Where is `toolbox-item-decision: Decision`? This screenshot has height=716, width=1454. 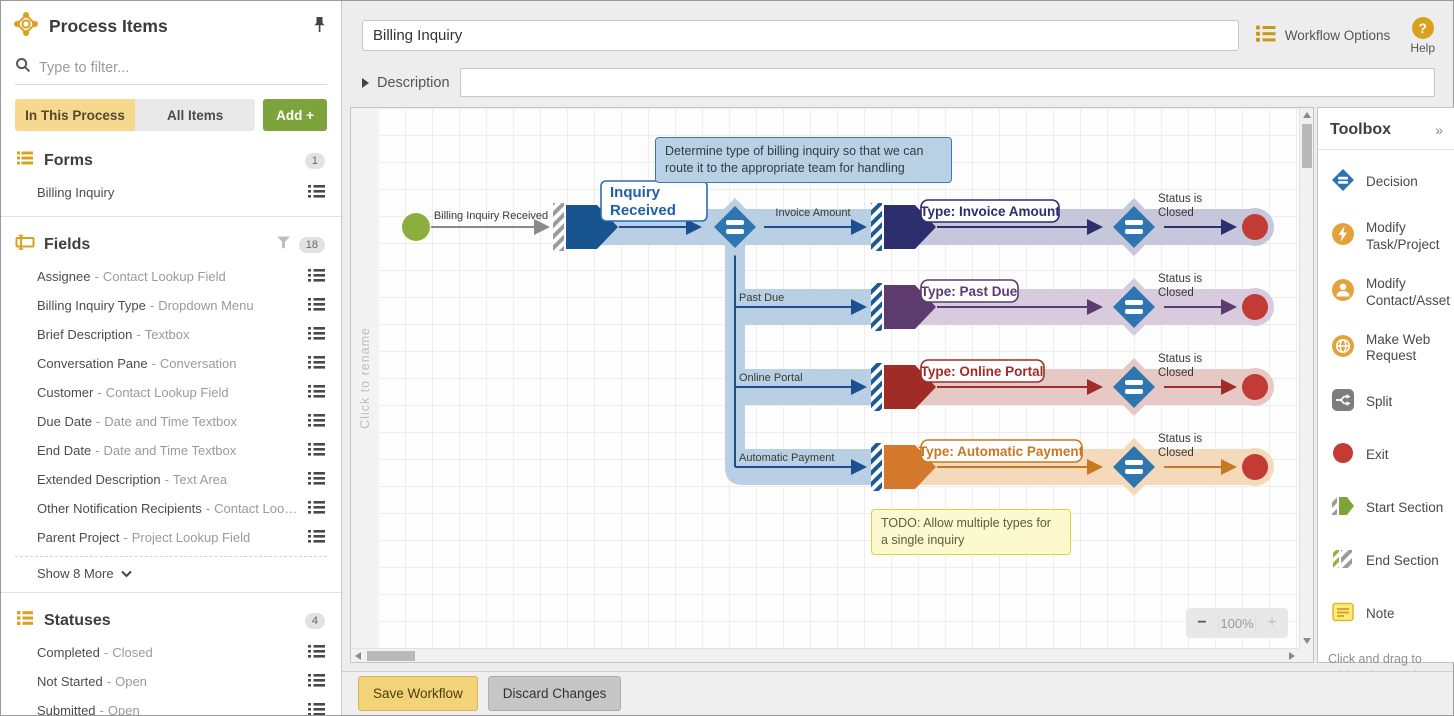 toolbox-item-decision: Decision is located at coordinates (1386, 182).